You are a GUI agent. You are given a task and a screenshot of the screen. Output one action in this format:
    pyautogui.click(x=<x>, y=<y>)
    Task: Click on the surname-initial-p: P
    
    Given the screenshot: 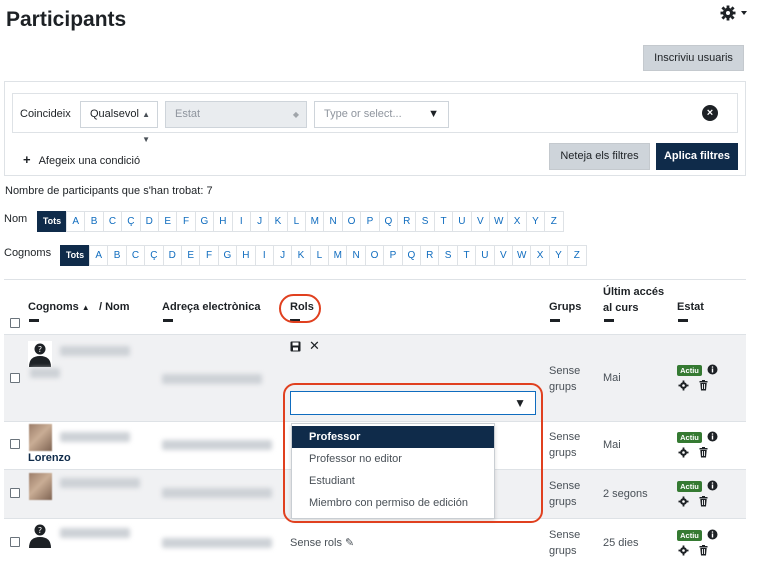 What is the action you would take?
    pyautogui.click(x=393, y=255)
    